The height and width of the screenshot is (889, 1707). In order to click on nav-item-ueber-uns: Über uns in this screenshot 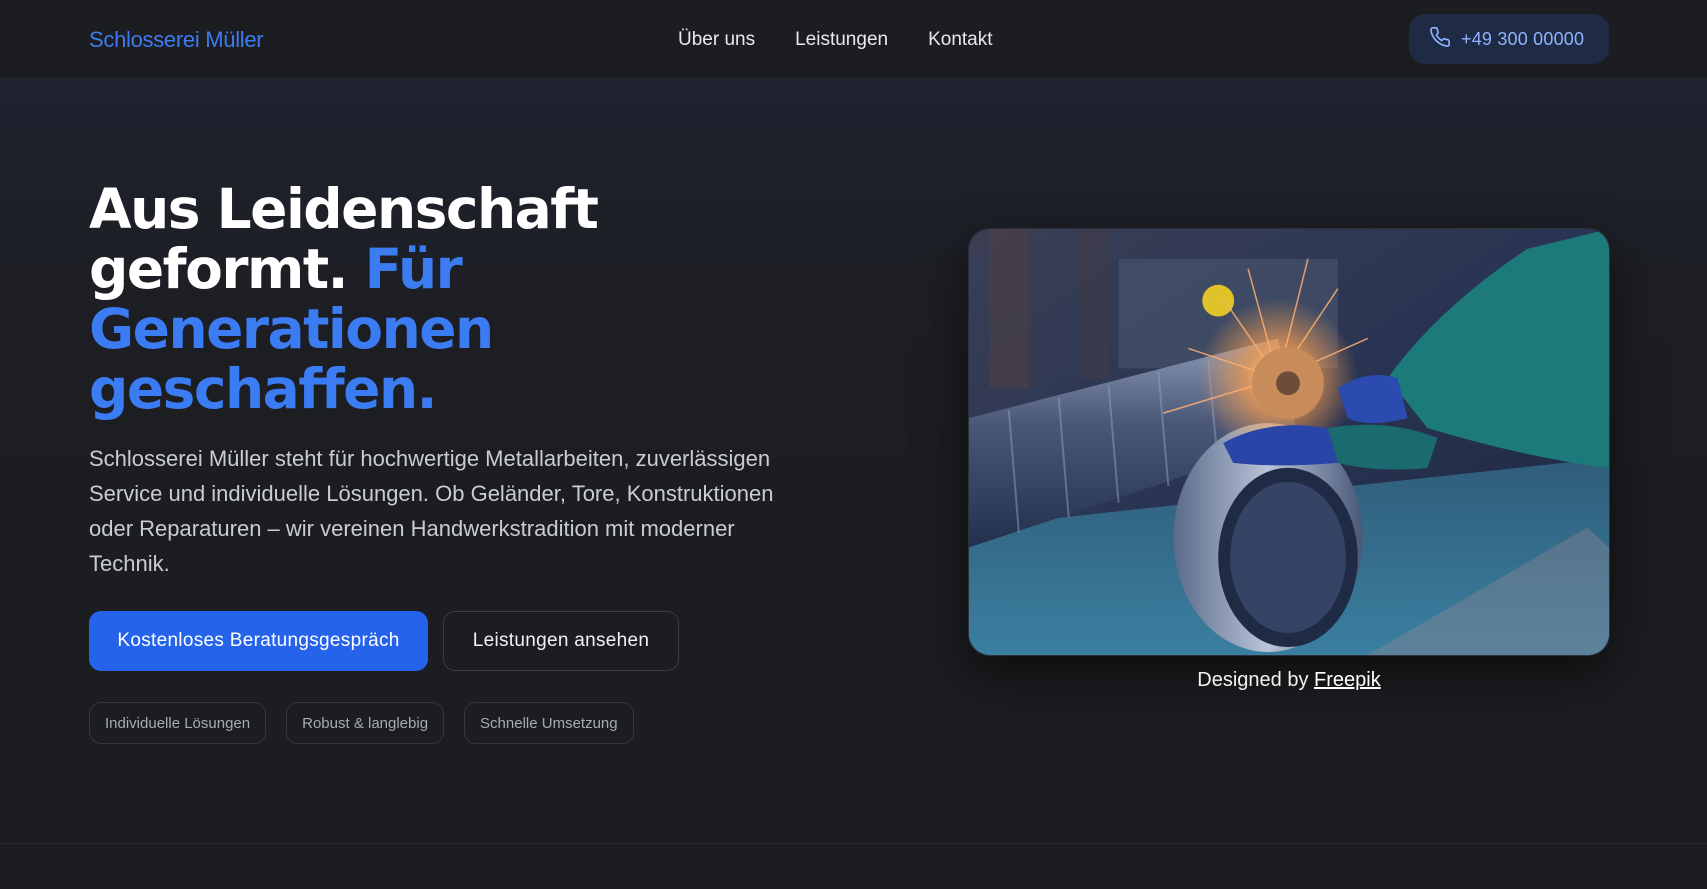, I will do `click(716, 40)`.